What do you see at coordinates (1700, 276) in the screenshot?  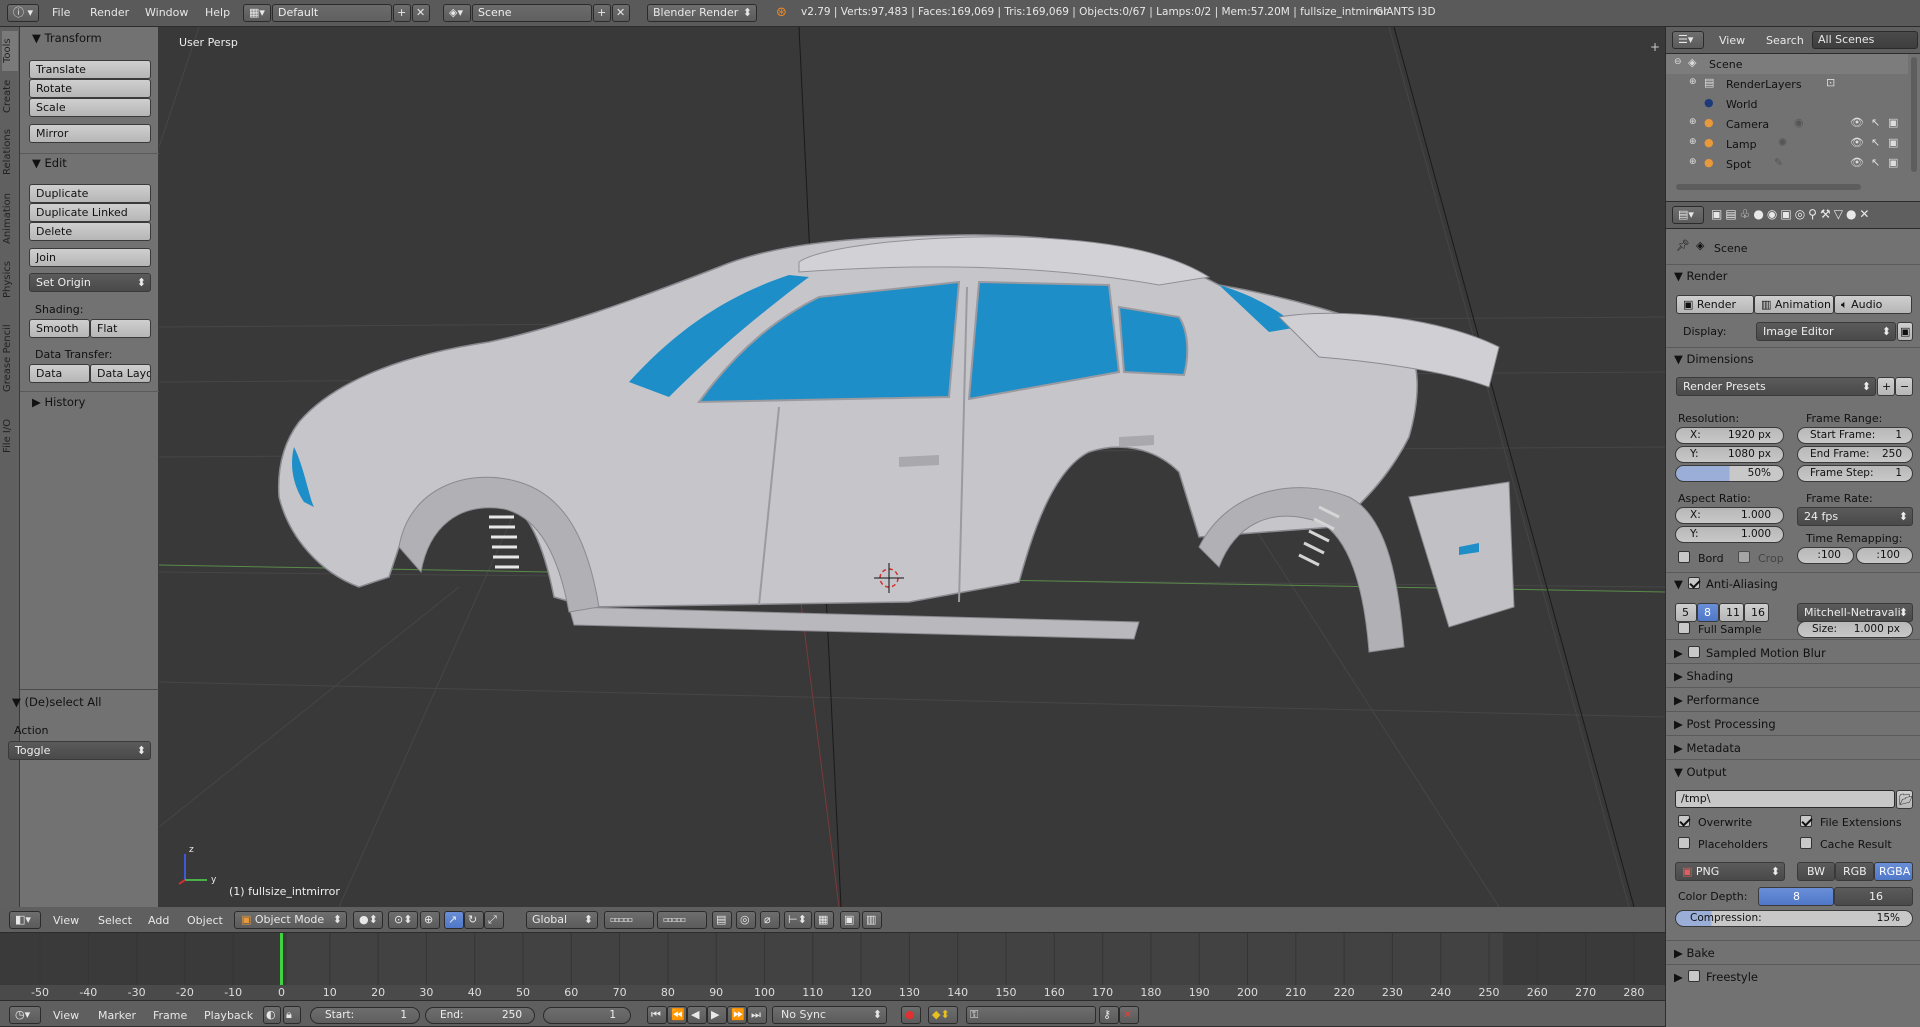 I see `render-panel-header: ▼ Render` at bounding box center [1700, 276].